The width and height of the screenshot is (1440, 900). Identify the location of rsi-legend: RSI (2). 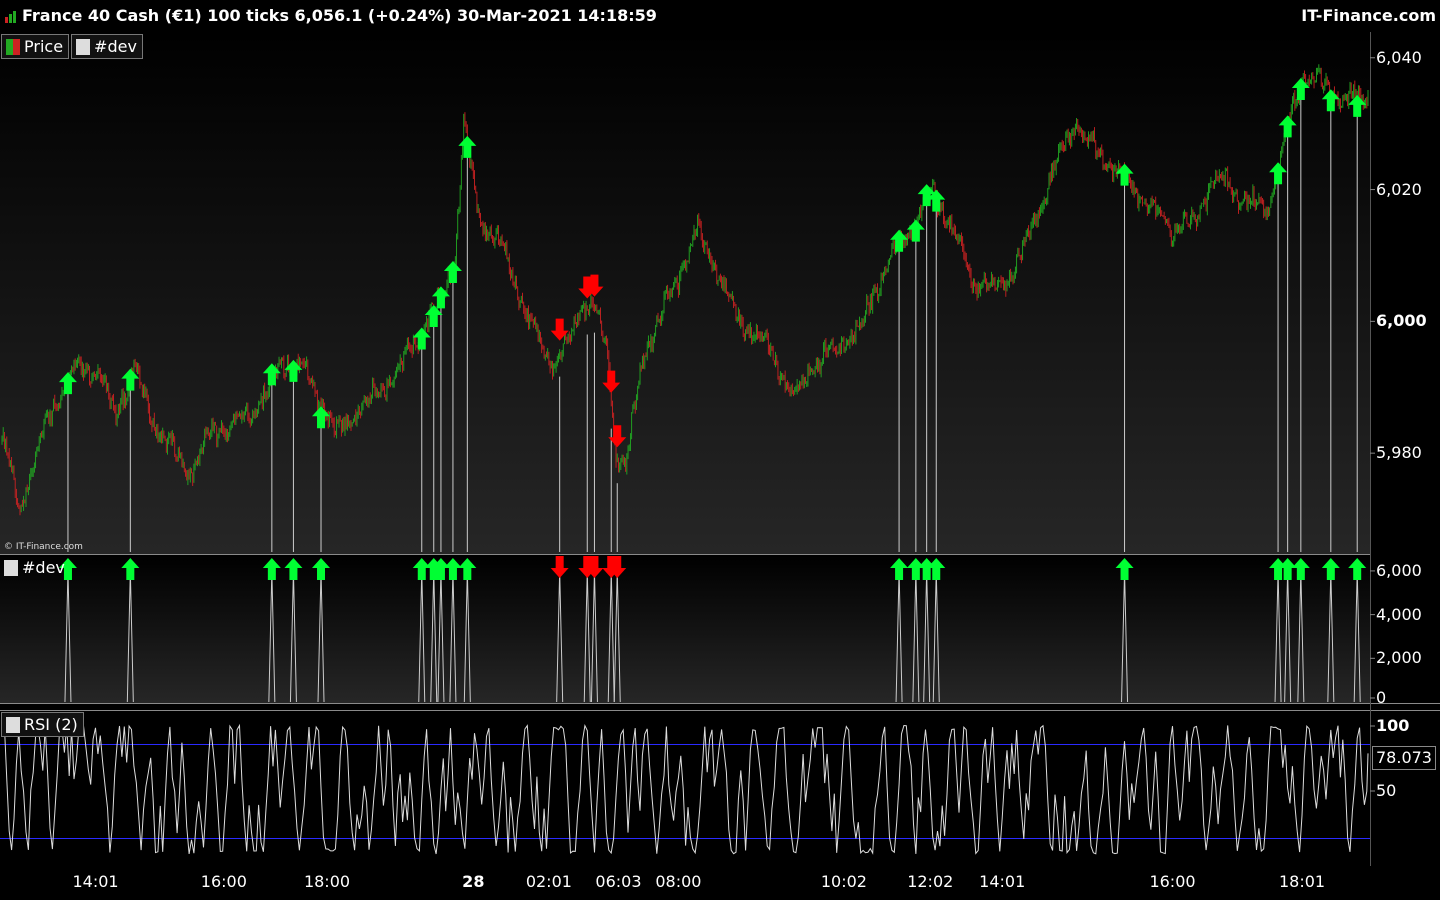
(42, 724).